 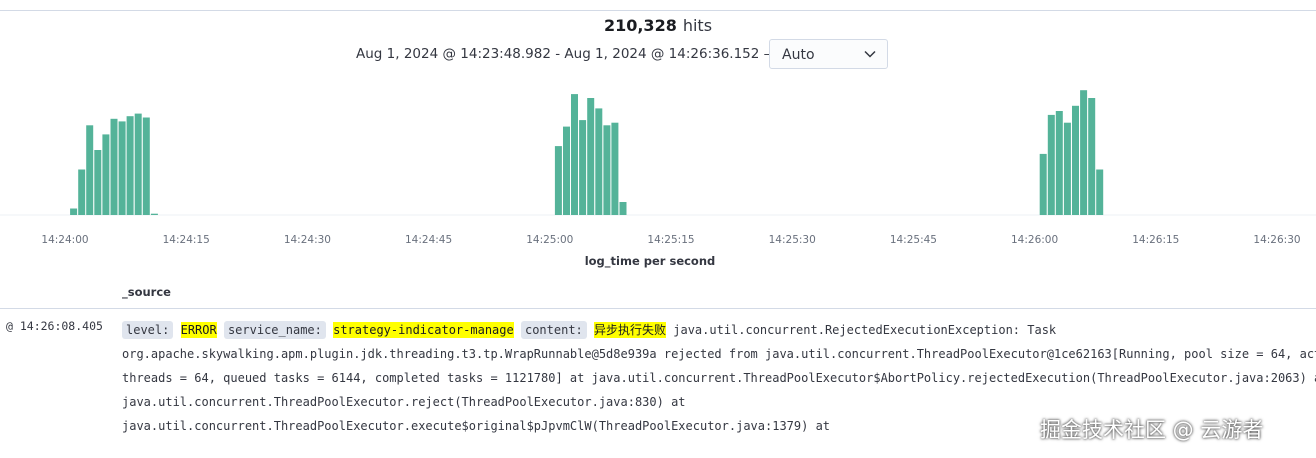 What do you see at coordinates (423, 330) in the screenshot?
I see `field-value-service-name: strategy-indicator-manage` at bounding box center [423, 330].